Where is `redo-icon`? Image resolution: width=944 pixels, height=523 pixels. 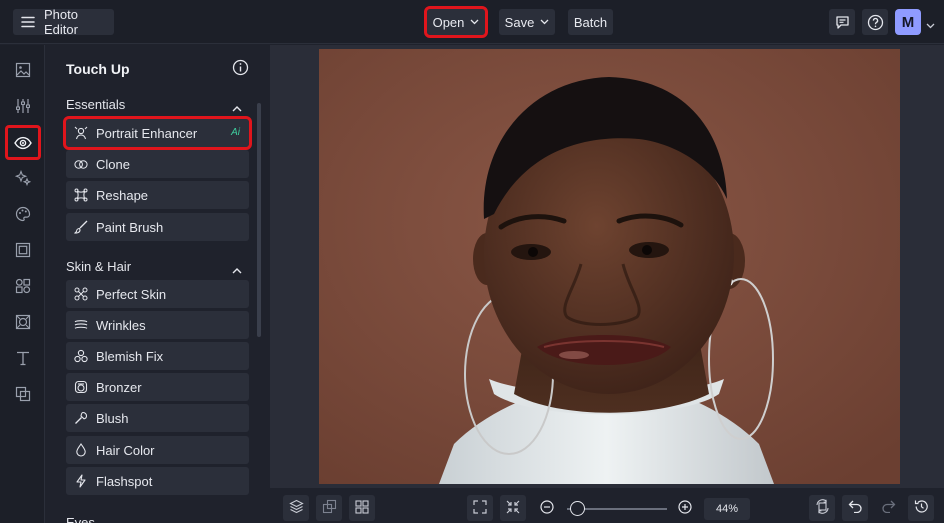
redo-icon is located at coordinates (888, 508).